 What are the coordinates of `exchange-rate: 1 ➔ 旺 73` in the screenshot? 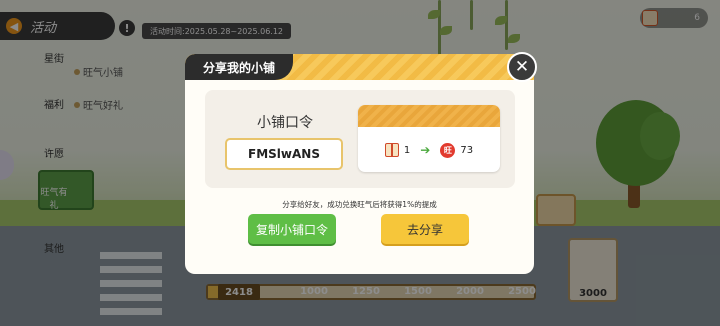 It's located at (429, 150).